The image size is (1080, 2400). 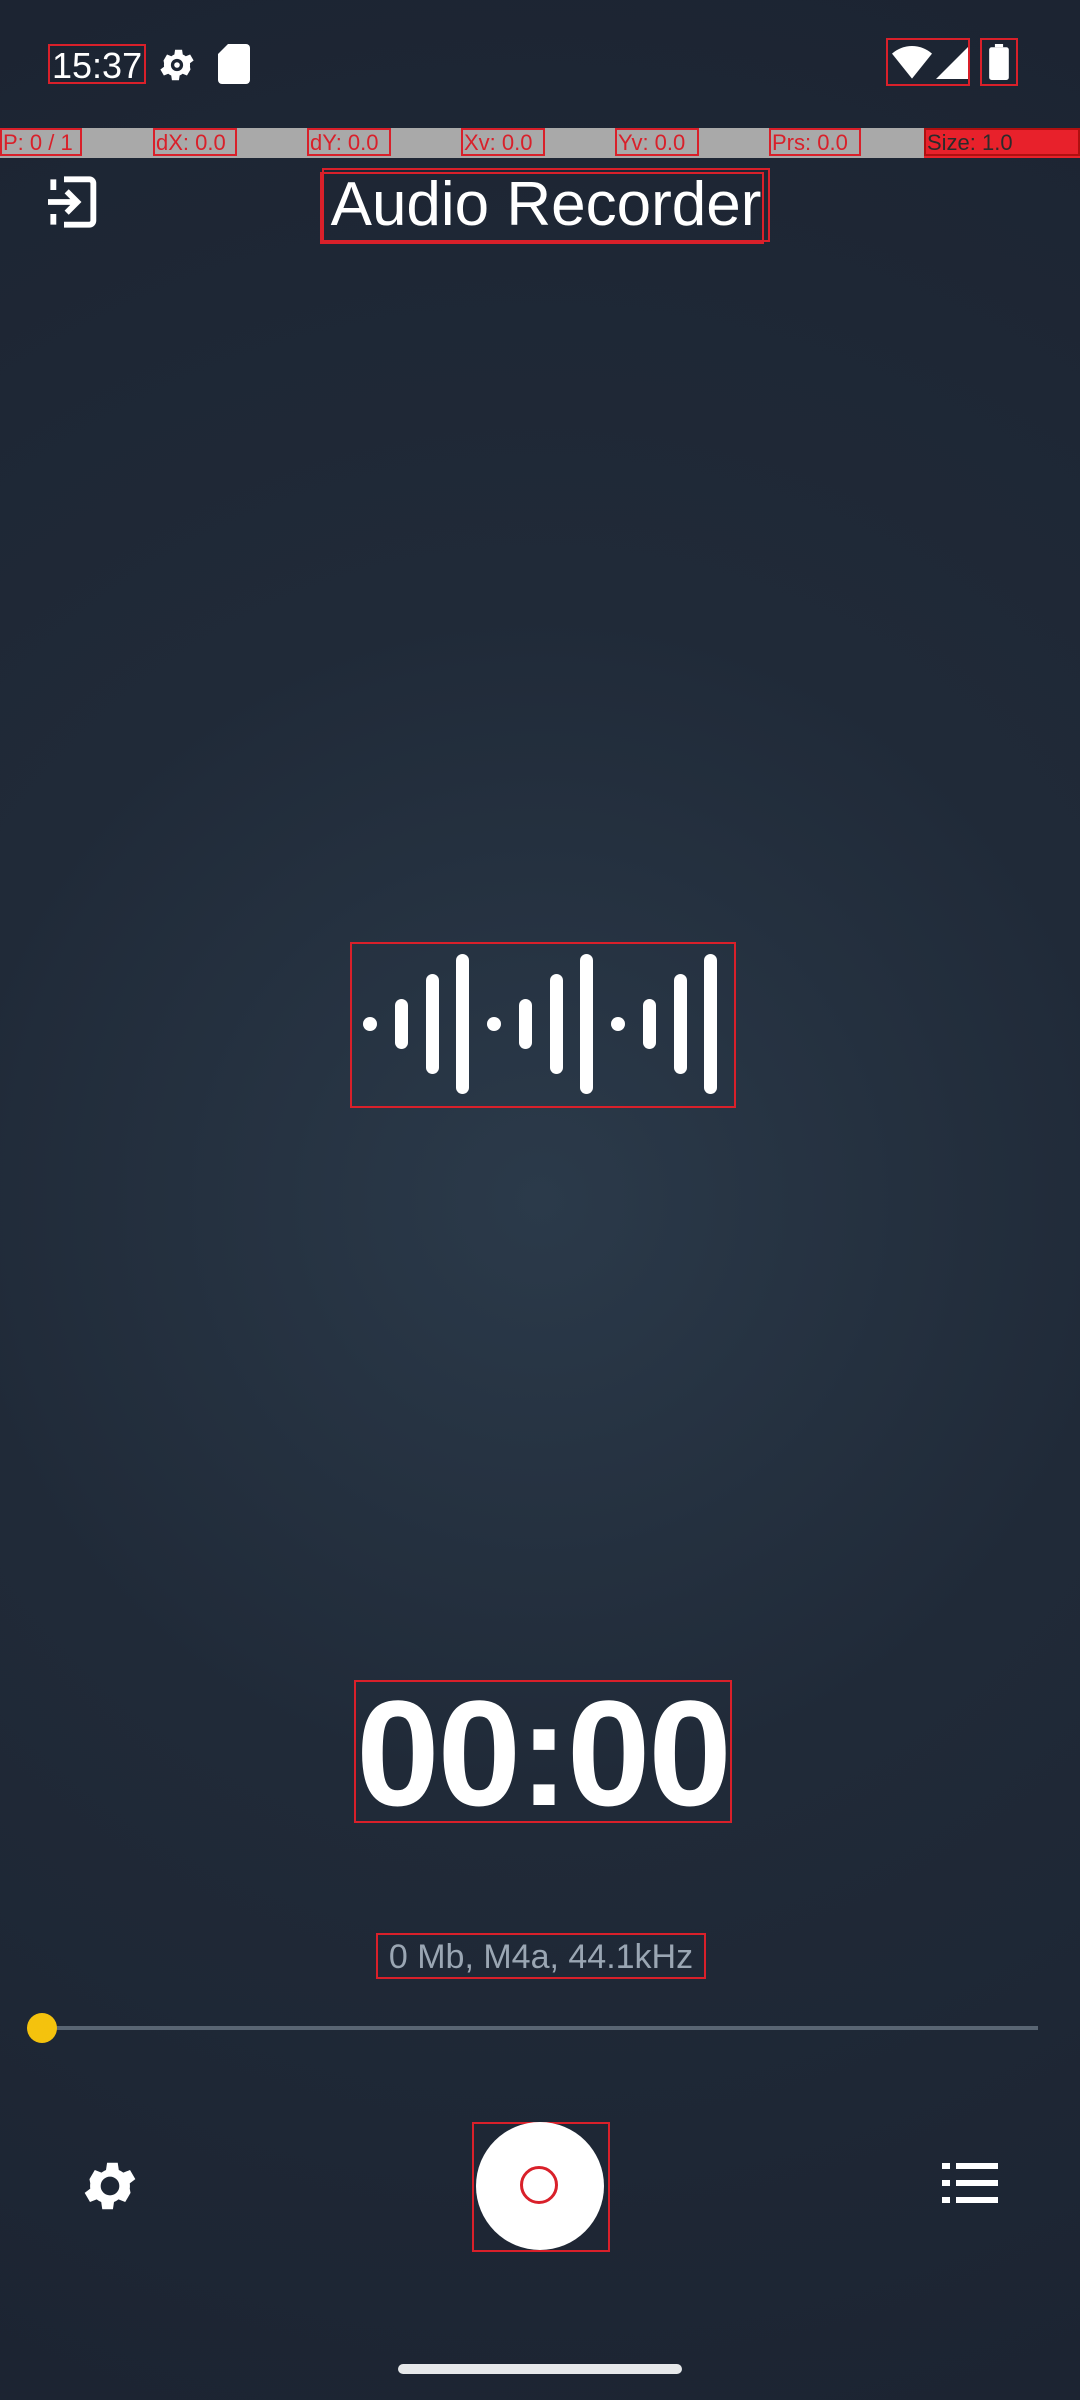 I want to click on recording-info: 0 Mb, M4a, 44.1kHz, so click(x=541, y=1956).